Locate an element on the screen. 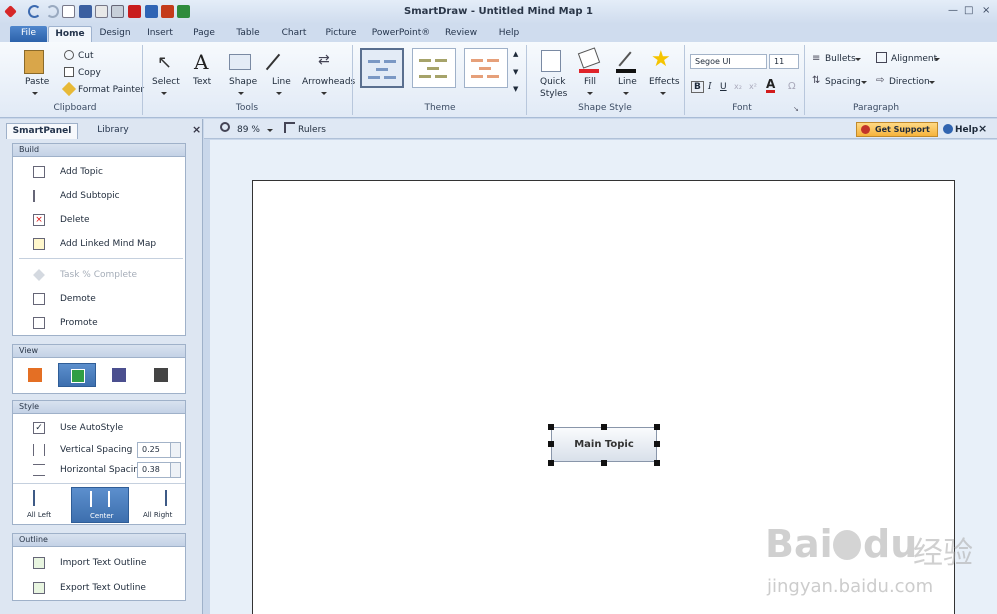 Image resolution: width=997 pixels, height=614 pixels. view-gantt-button is located at coordinates (161, 375).